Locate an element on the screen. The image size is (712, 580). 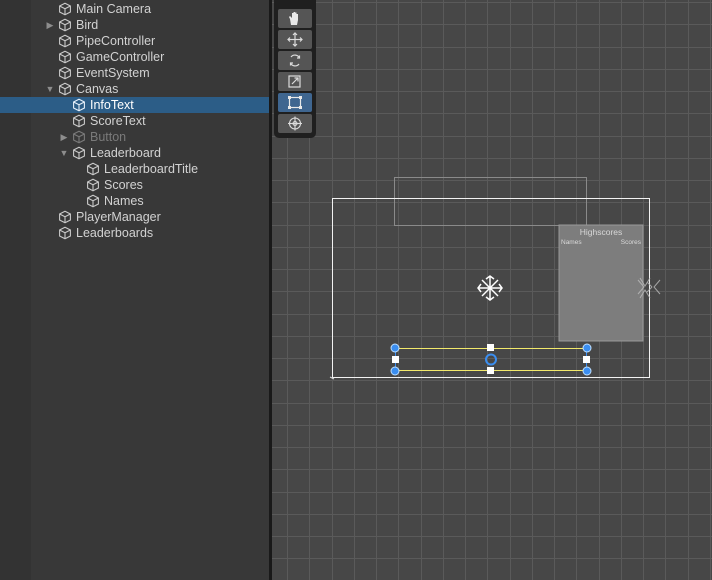
hierarchy-item-canvas: ▼ Canvas is located at coordinates (135, 89).